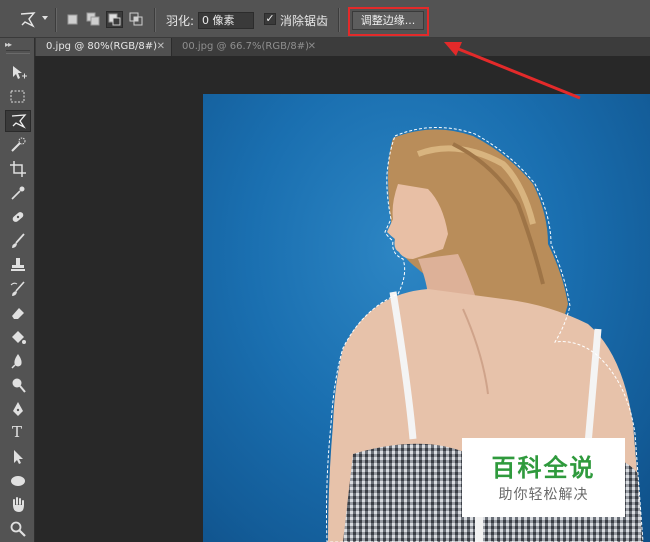 The height and width of the screenshot is (542, 650). I want to click on feather-label: 羽化:, so click(180, 21).